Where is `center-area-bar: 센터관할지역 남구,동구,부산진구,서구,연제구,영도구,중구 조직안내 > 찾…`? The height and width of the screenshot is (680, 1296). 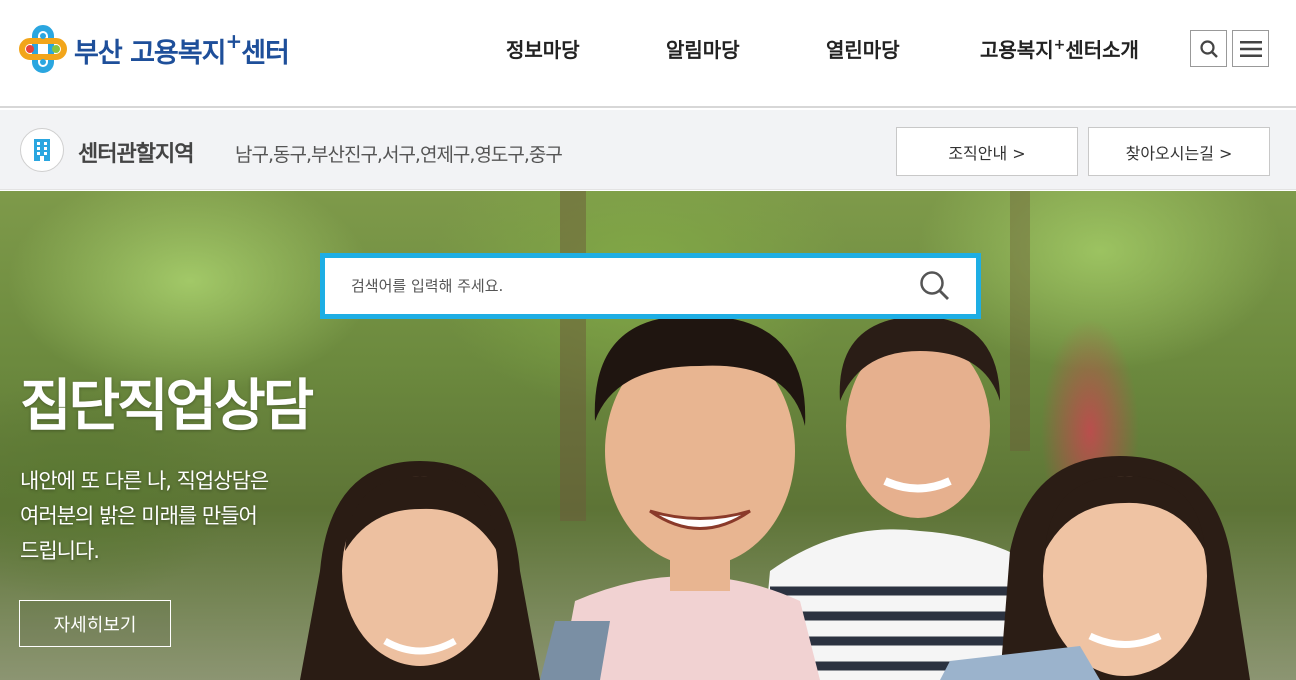 center-area-bar: 센터관할지역 남구,동구,부산진구,서구,연제구,영도구,중구 조직안내 > 찾… is located at coordinates (648, 150).